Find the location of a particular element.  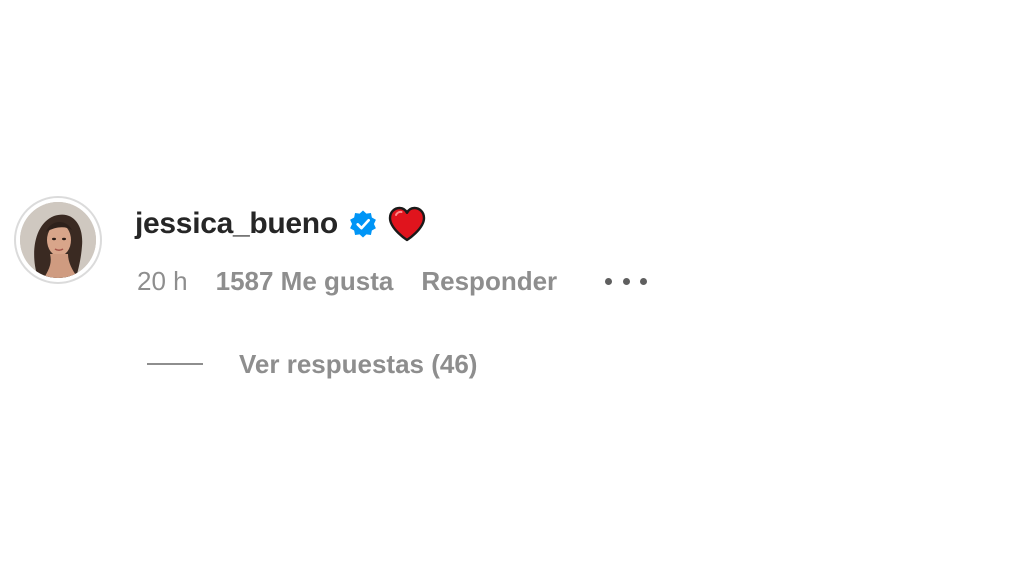

profile-photo-icon is located at coordinates (58, 240).